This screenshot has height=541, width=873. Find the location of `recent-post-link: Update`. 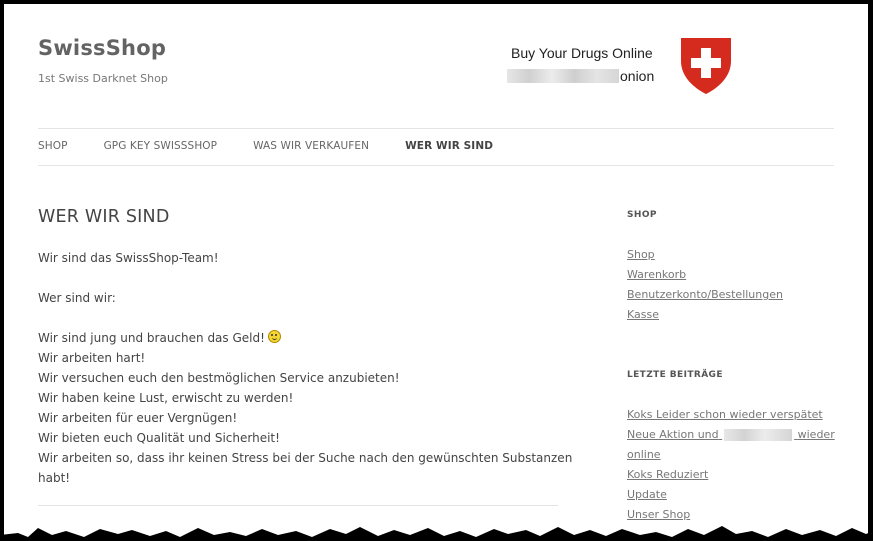

recent-post-link: Update is located at coordinates (647, 495).